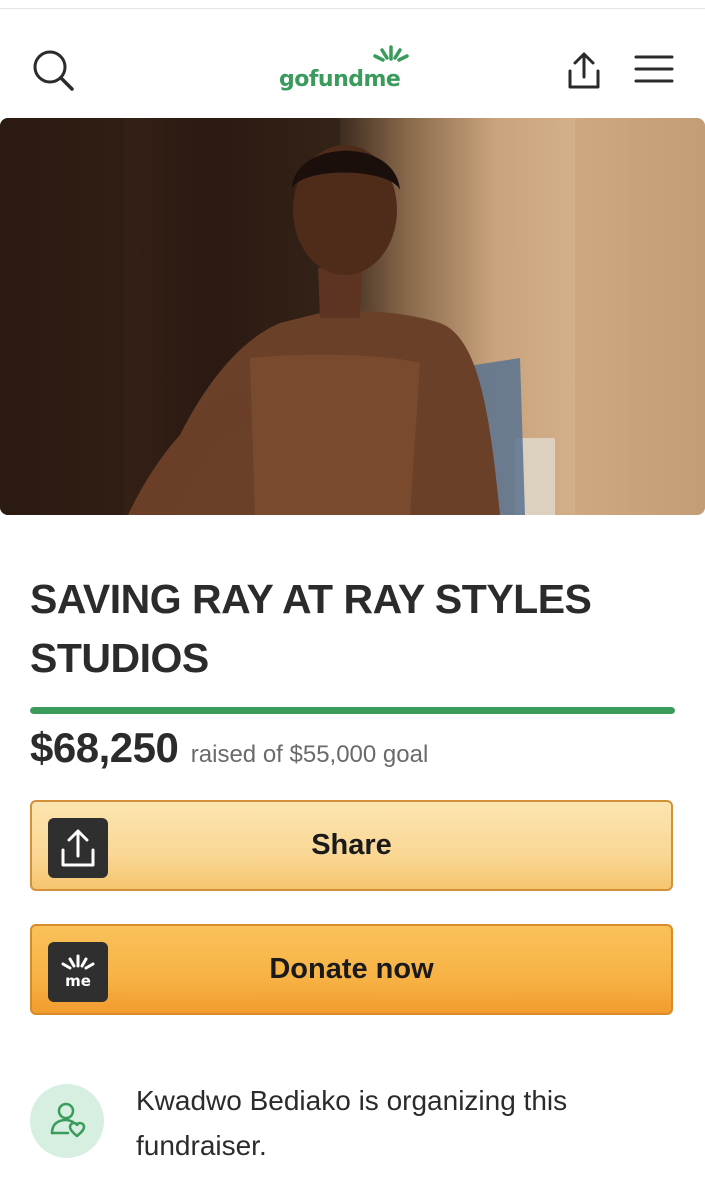  I want to click on gofundme-logo: gofundme, so click(354, 71).